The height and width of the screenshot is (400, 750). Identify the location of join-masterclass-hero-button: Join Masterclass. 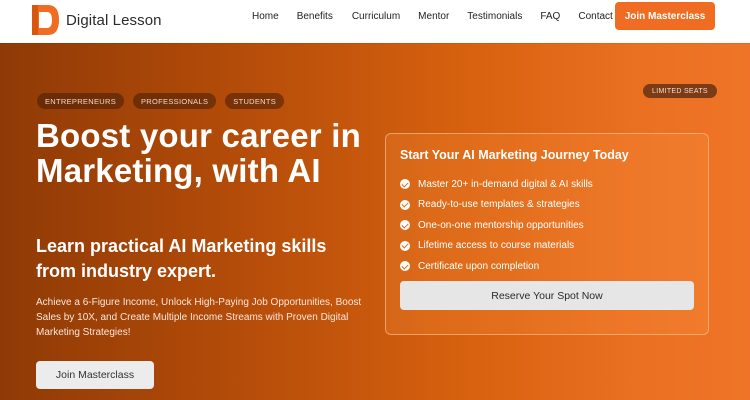
(95, 375).